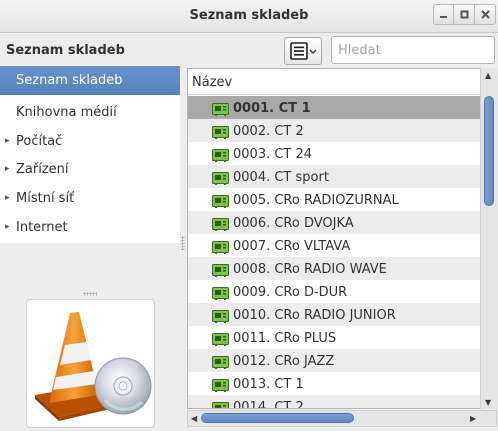 This screenshot has height=431, width=498. I want to click on playlist-row: 0002. CT 2, so click(334, 130).